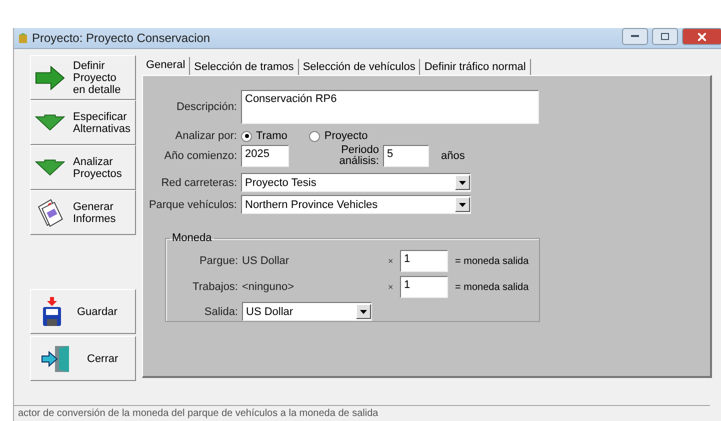  What do you see at coordinates (264, 136) in the screenshot?
I see `radio-option: Tramo` at bounding box center [264, 136].